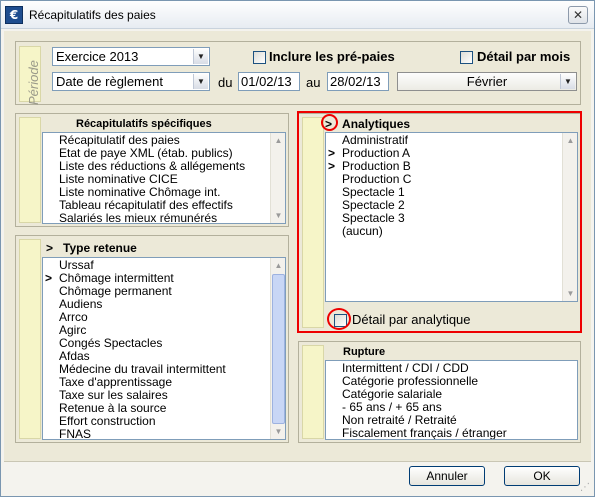  I want to click on month-select: Février ▼, so click(487, 81).